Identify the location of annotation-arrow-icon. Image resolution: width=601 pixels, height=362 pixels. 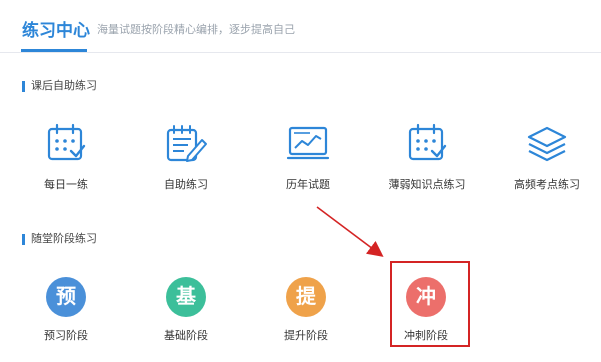
(350, 231).